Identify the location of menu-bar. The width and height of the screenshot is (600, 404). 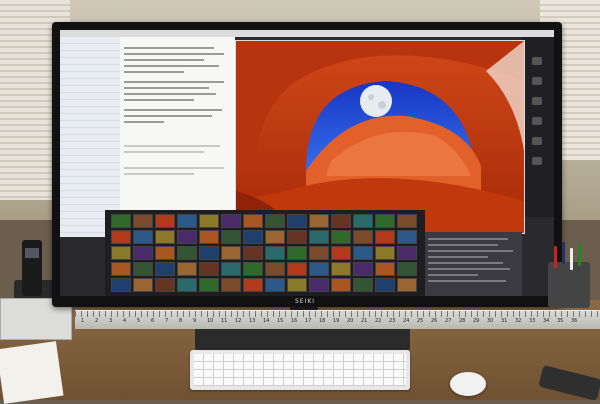
(307, 33).